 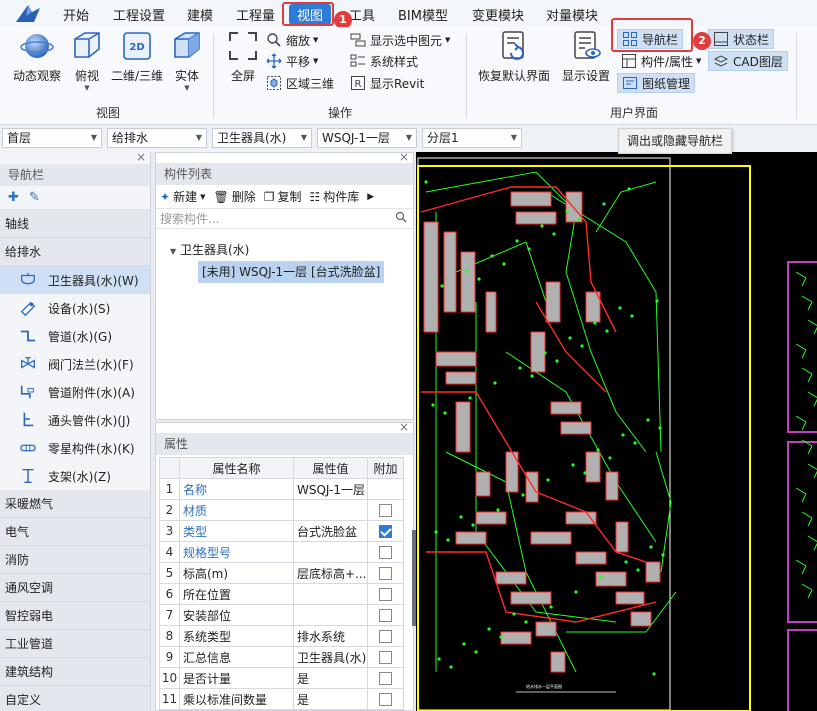 I want to click on tree-collapse-icon: ▼, so click(x=173, y=251).